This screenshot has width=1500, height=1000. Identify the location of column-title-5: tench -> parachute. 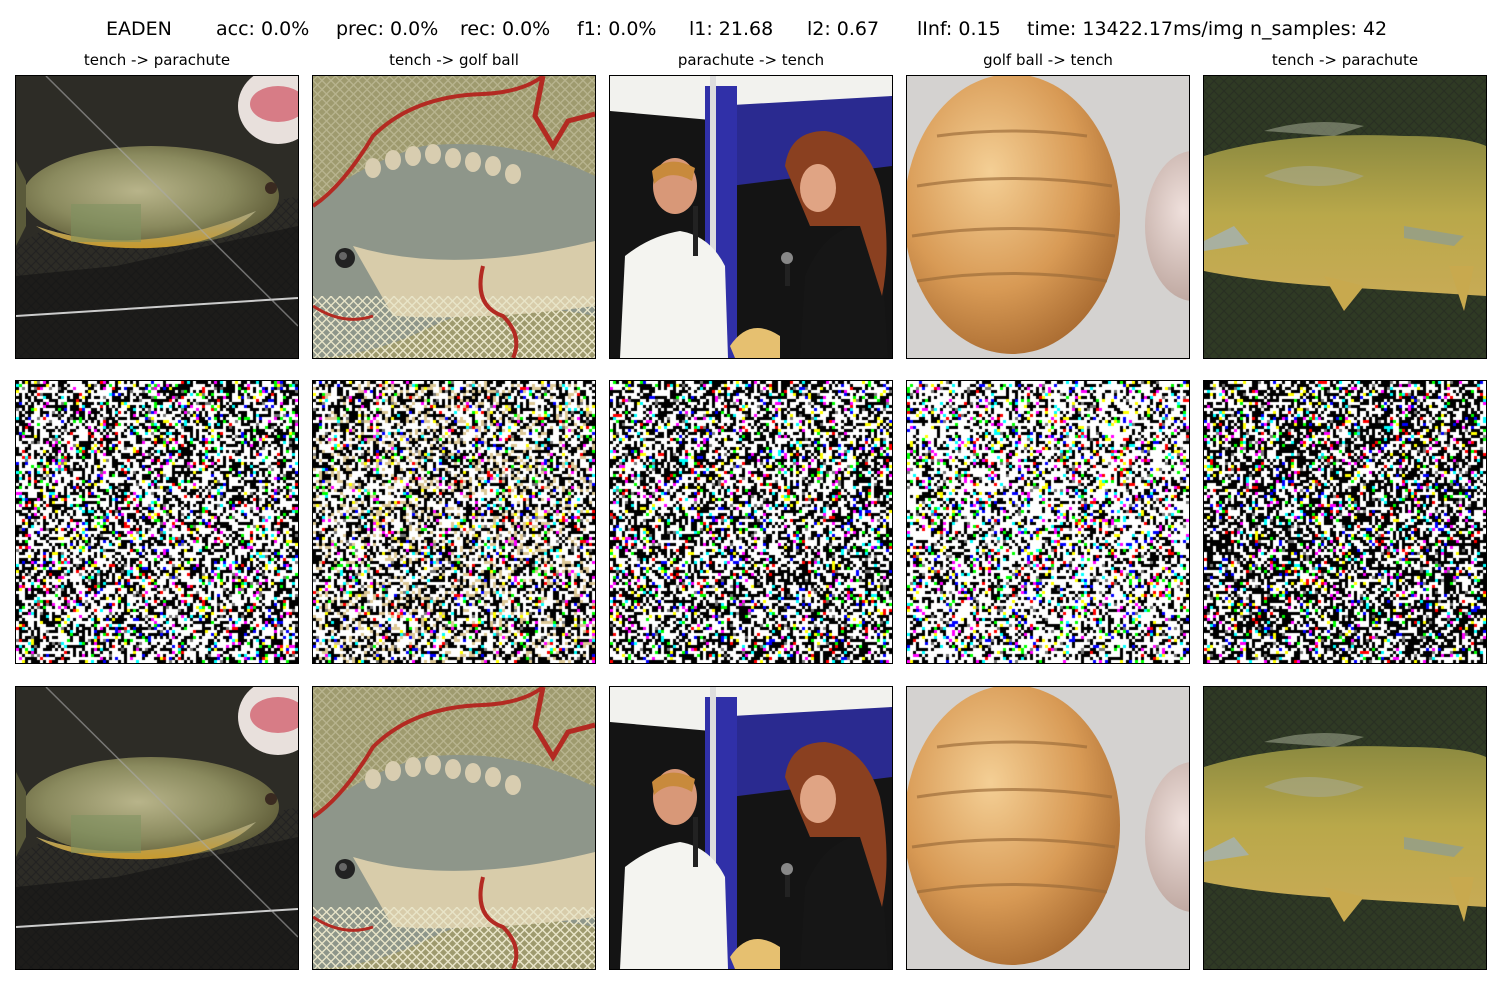
(1345, 60).